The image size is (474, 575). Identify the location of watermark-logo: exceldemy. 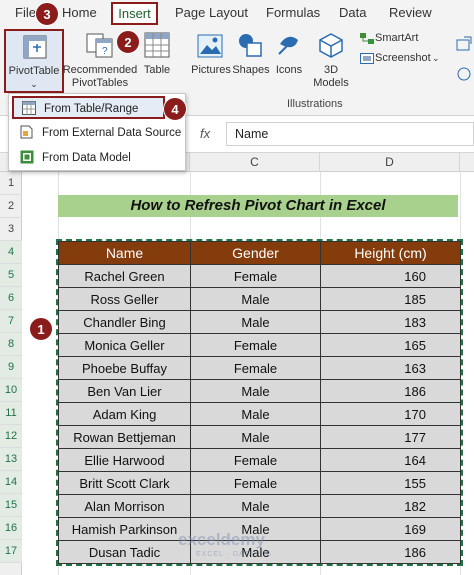
(221, 539).